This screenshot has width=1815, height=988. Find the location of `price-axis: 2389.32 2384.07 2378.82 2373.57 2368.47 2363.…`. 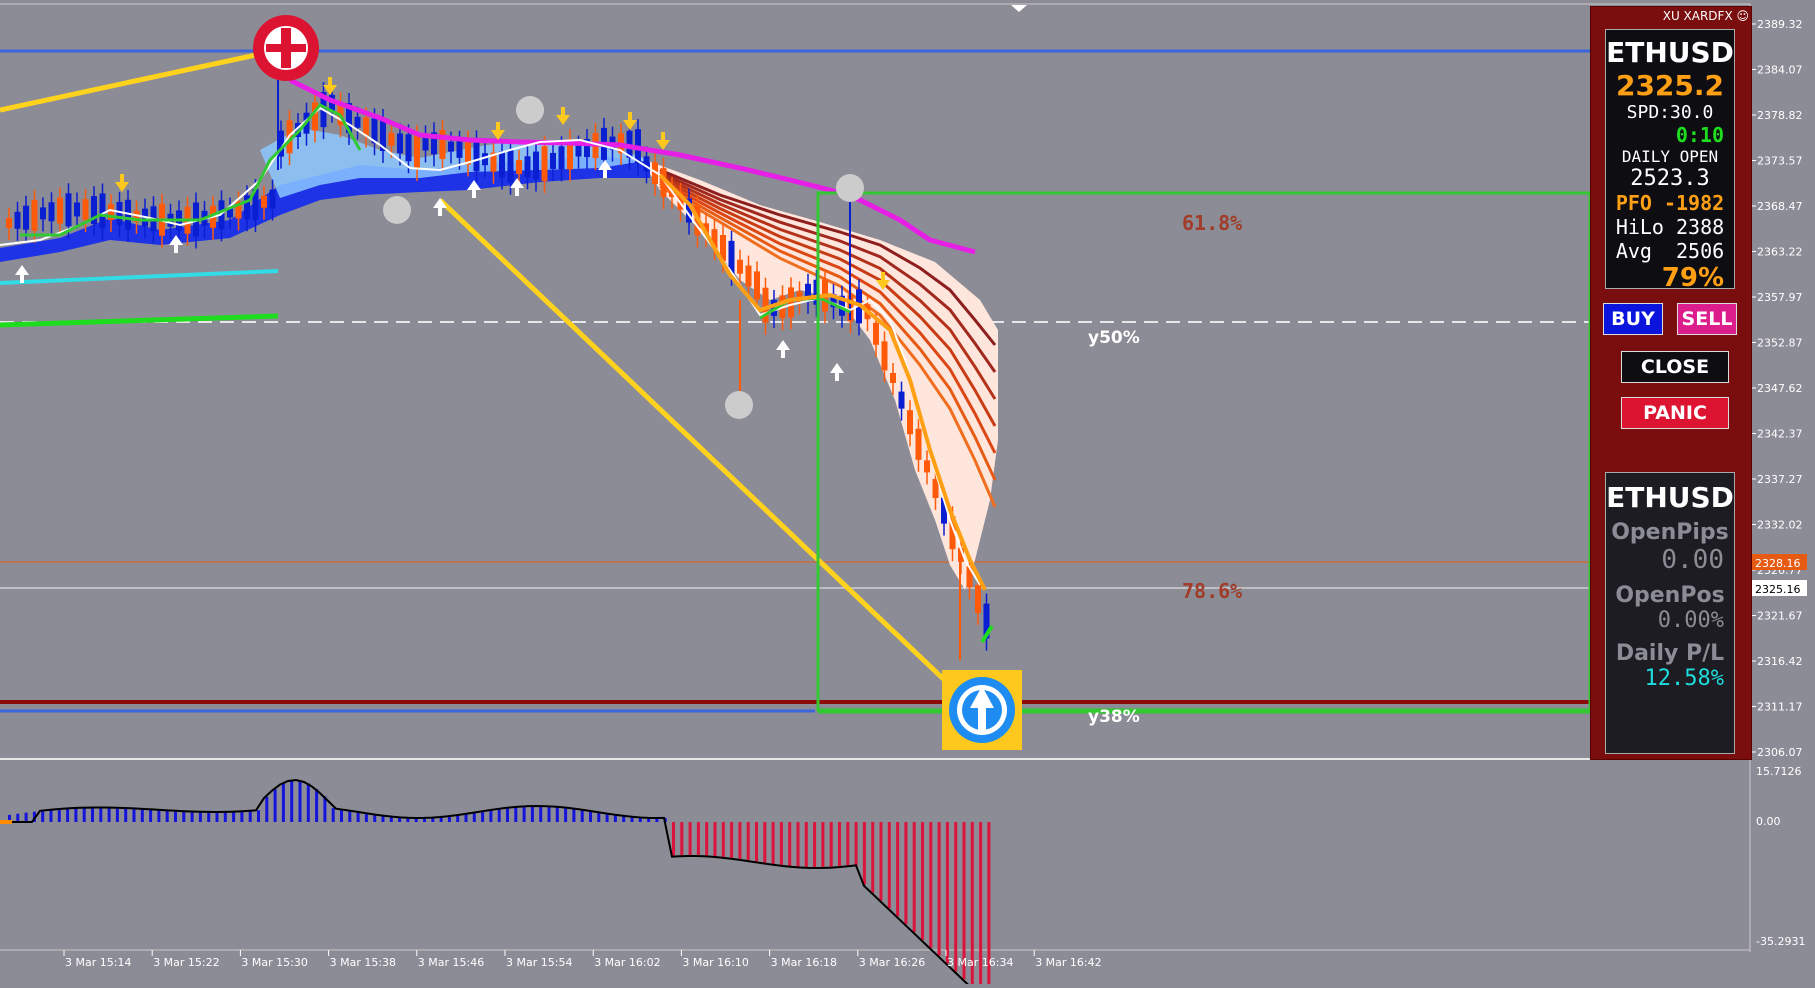

price-axis: 2389.32 2384.07 2378.82 2373.57 2368.47 2363.… is located at coordinates (1776, 388).